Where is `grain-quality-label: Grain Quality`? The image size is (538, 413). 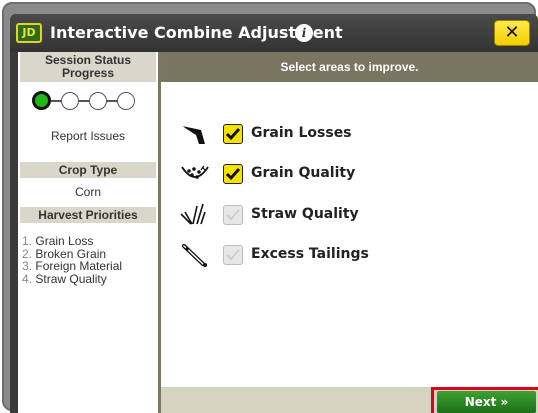
grain-quality-label: Grain Quality is located at coordinates (303, 173).